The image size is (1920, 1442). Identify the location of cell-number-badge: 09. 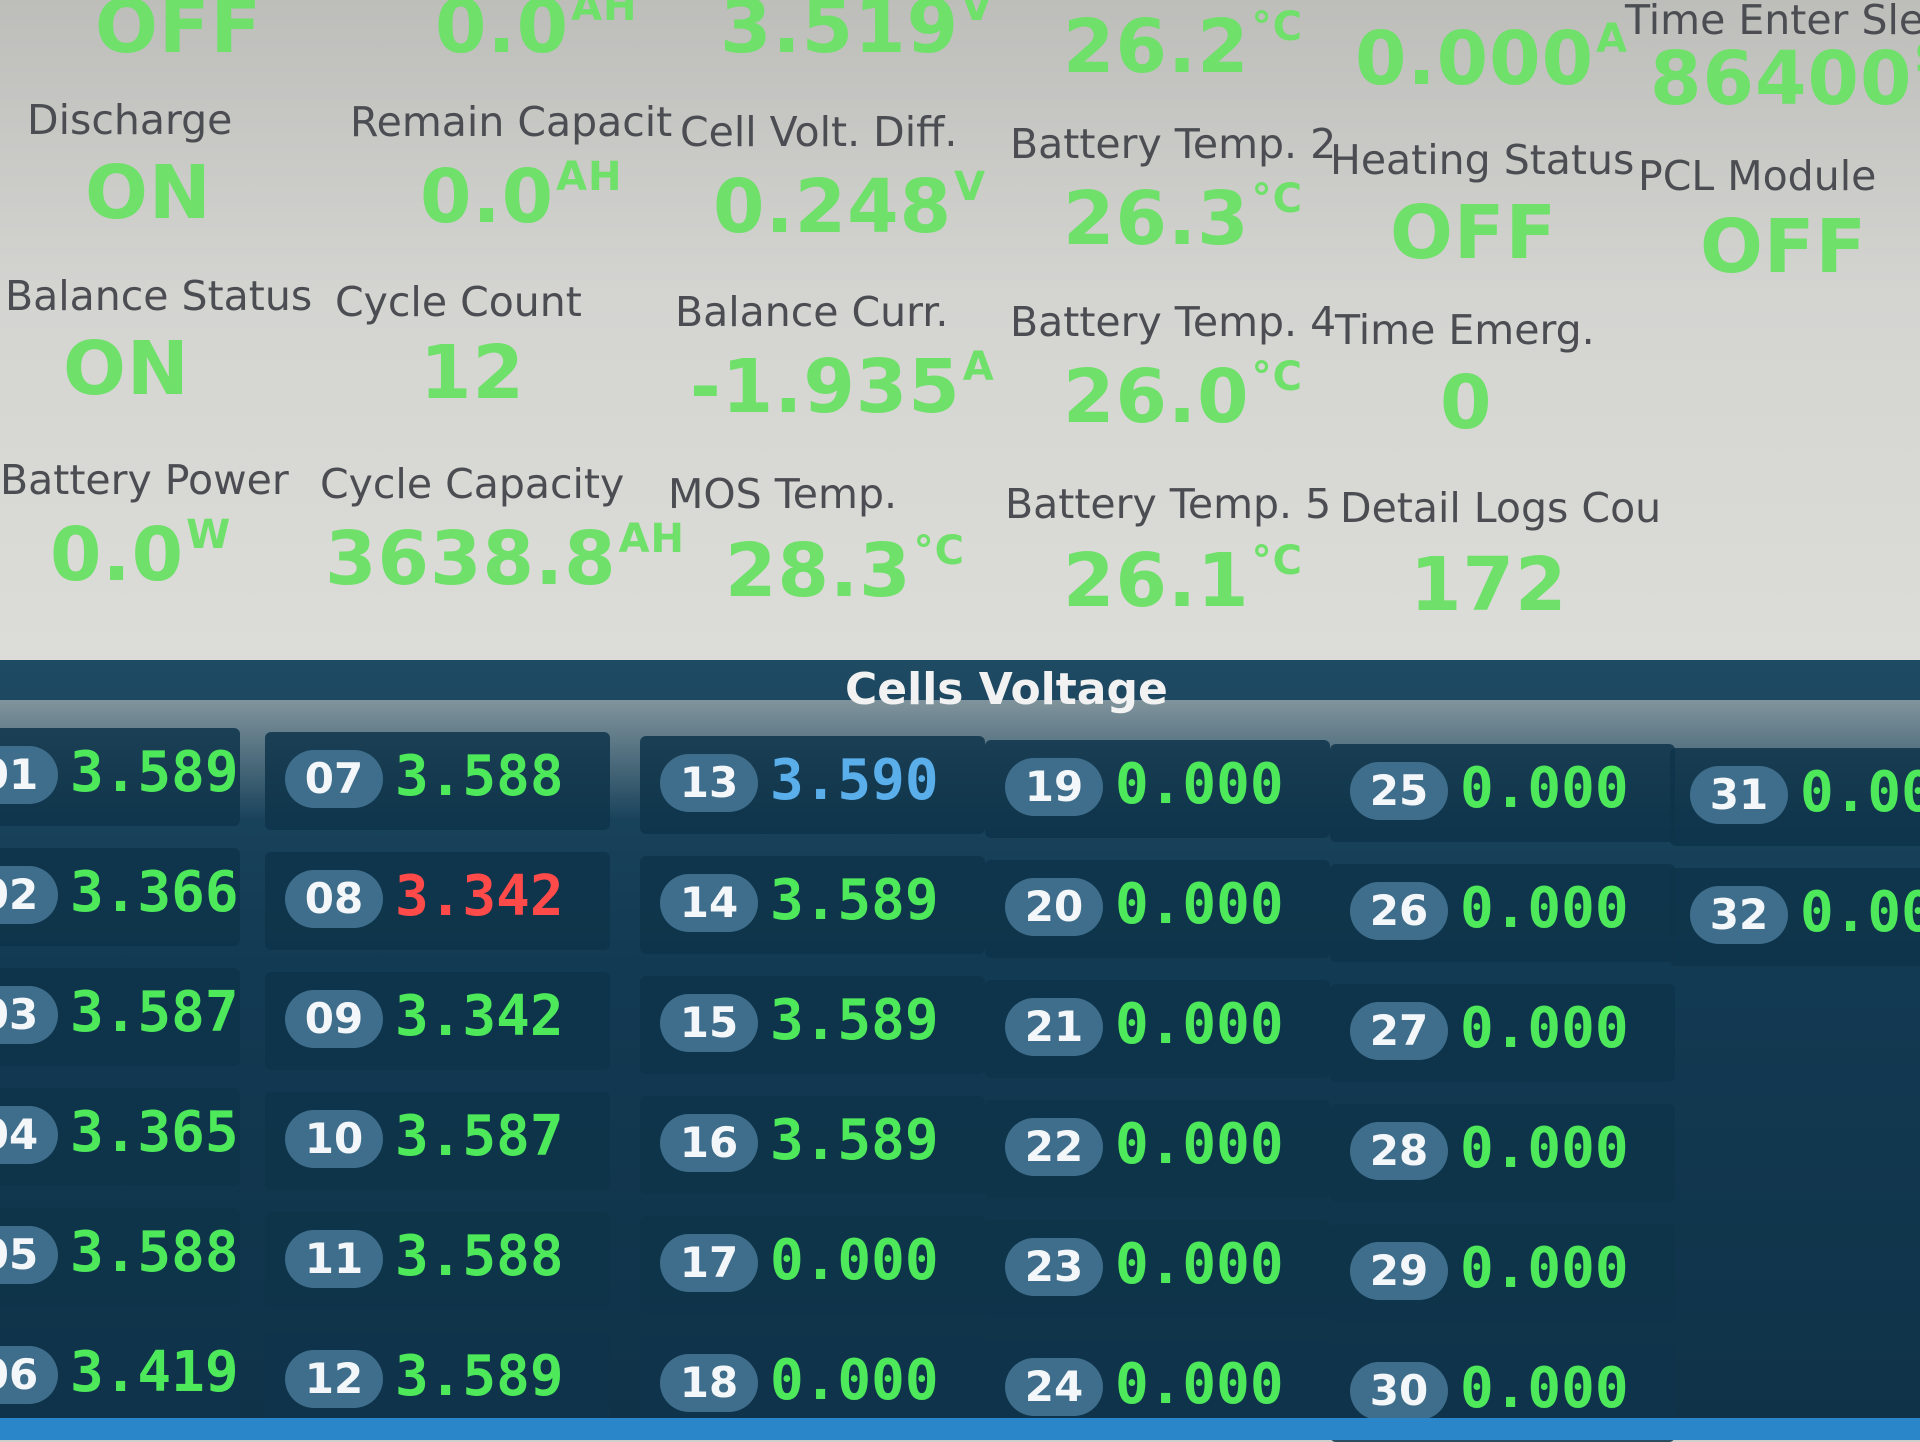
(334, 1019).